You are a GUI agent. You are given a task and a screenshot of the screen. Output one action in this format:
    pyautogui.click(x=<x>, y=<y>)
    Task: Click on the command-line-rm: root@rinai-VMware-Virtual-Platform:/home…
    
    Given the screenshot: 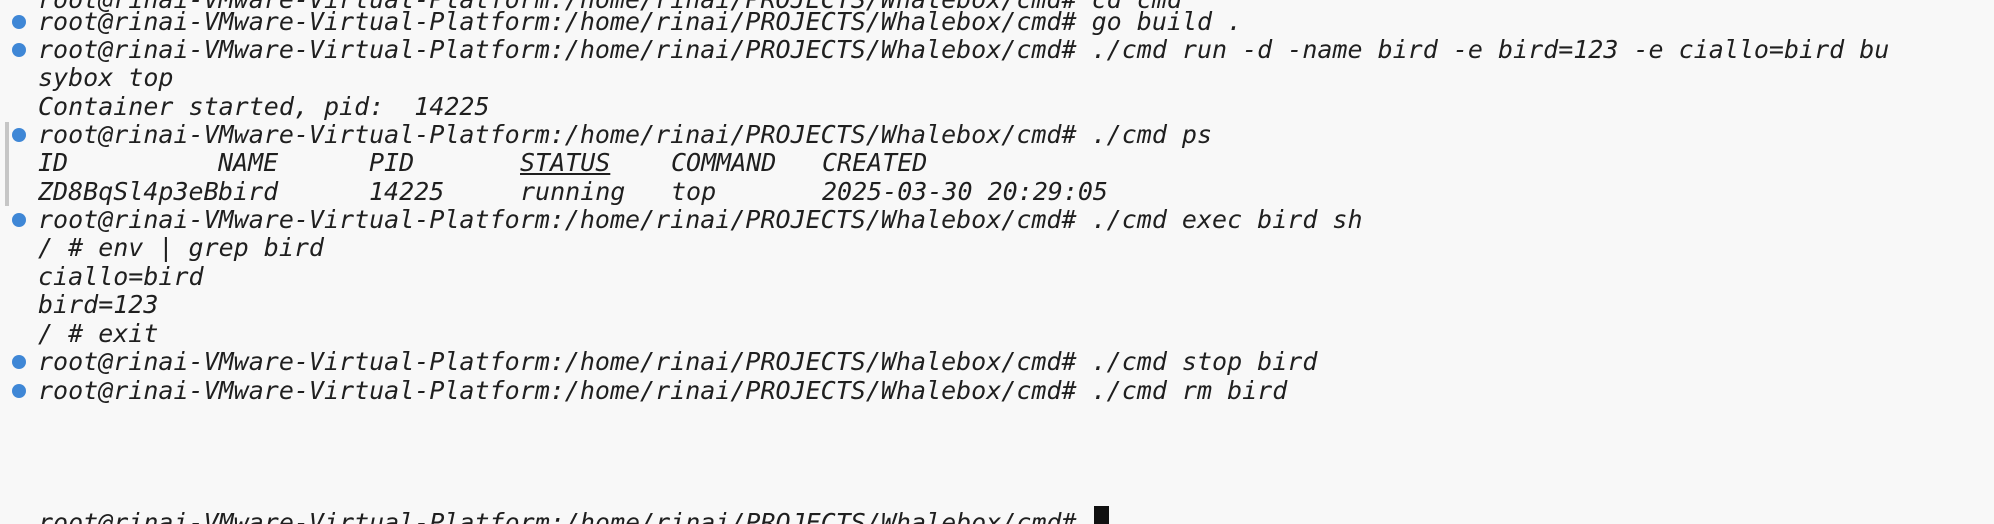 What is the action you would take?
    pyautogui.click(x=662, y=391)
    